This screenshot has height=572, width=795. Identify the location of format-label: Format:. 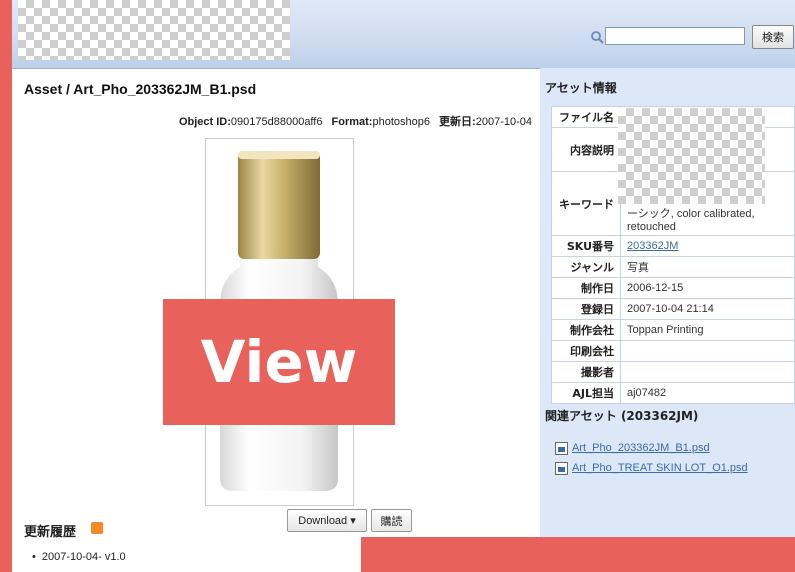
(352, 122).